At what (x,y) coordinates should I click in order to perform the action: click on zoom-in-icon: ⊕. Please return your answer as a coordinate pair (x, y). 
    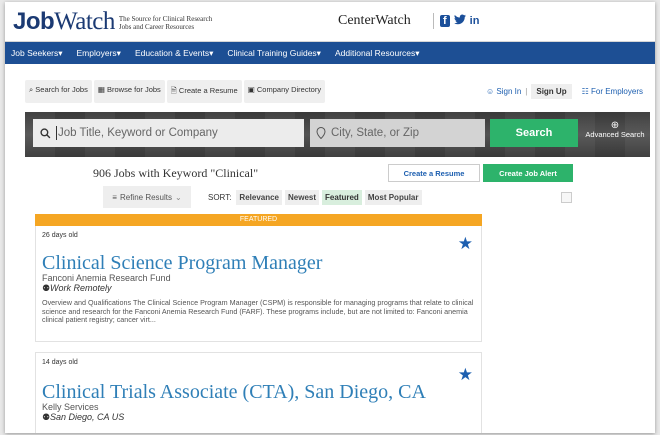
    Looking at the image, I should click on (615, 125).